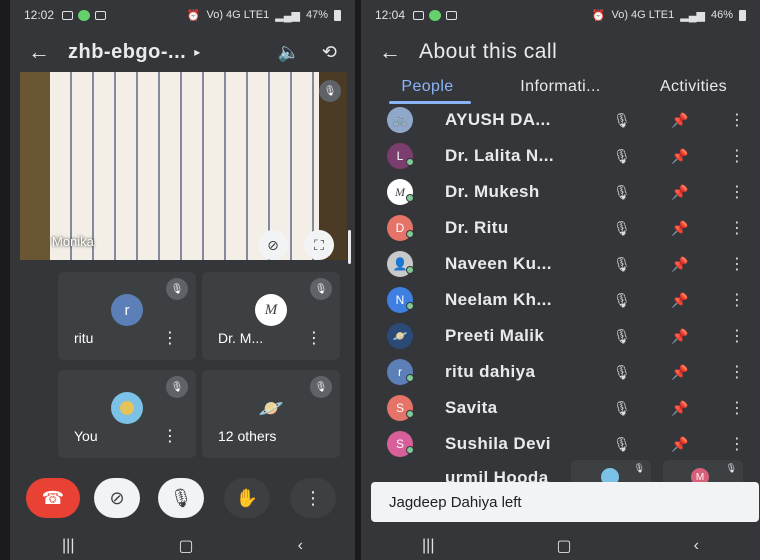  What do you see at coordinates (247, 498) in the screenshot?
I see `raise-hand-button: ✋` at bounding box center [247, 498].